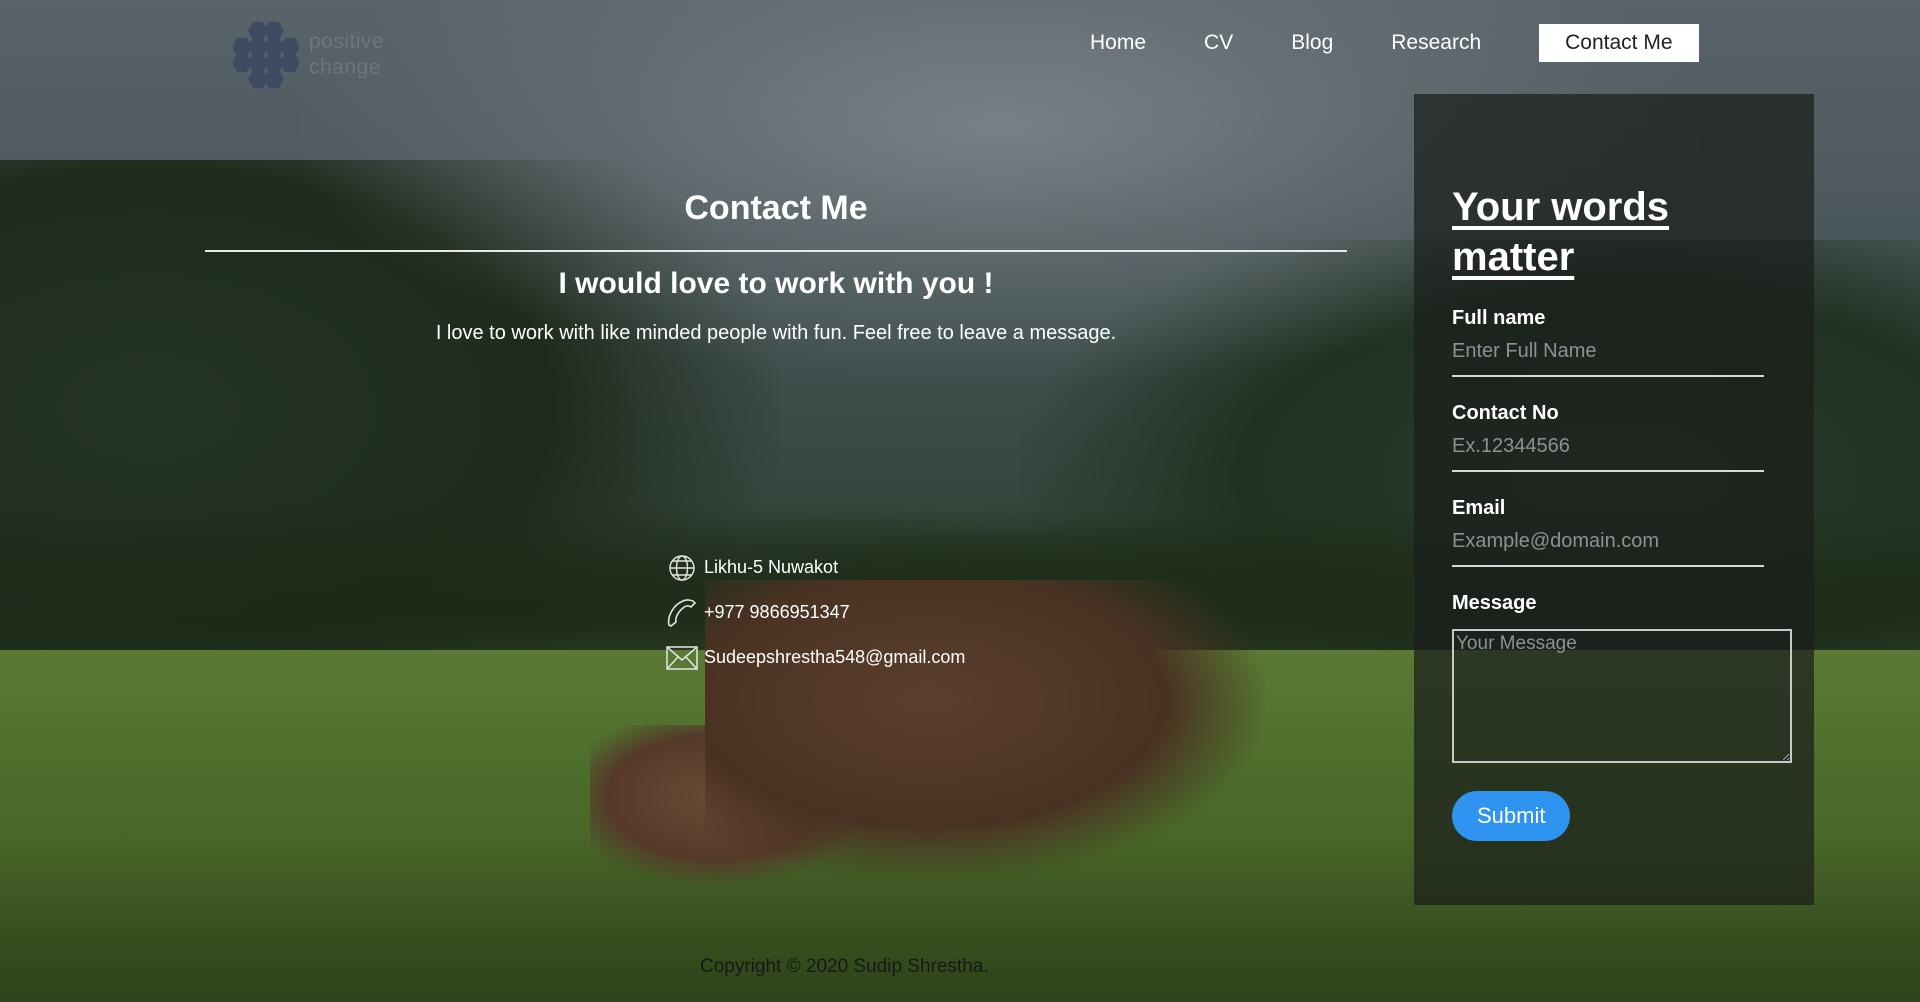 Image resolution: width=1920 pixels, height=1002 pixels. Describe the element at coordinates (1312, 43) in the screenshot. I see `nav-blog: Blog` at that location.